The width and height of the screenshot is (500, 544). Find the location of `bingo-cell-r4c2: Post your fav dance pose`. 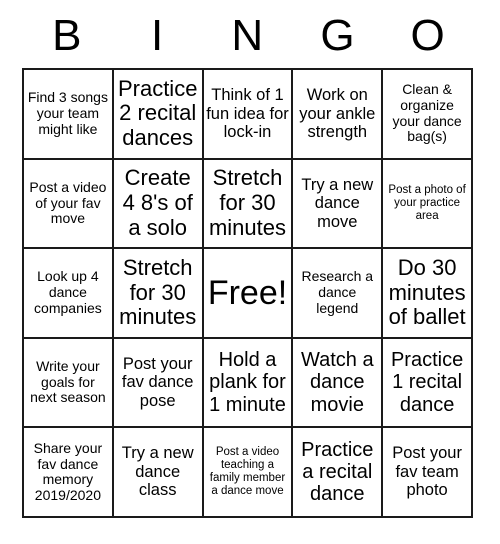

bingo-cell-r4c2: Post your fav dance pose is located at coordinates (158, 383).